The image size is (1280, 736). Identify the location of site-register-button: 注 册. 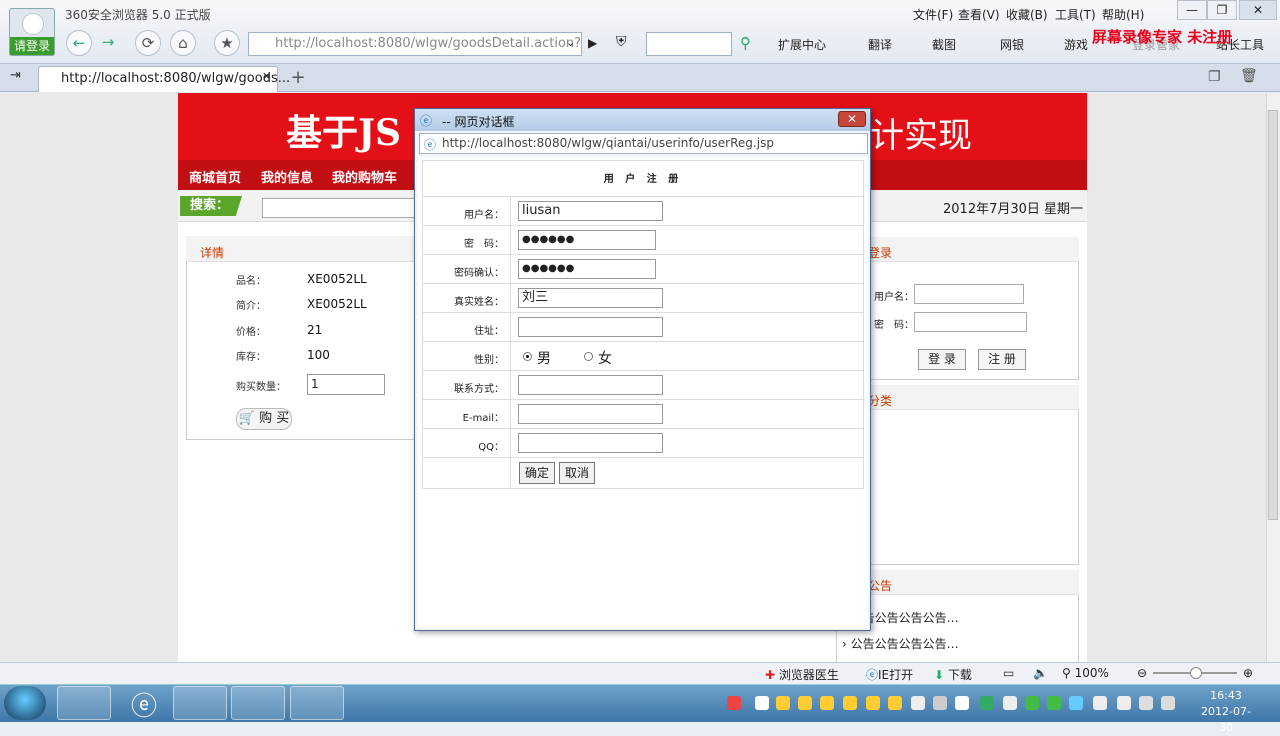
(1002, 359).